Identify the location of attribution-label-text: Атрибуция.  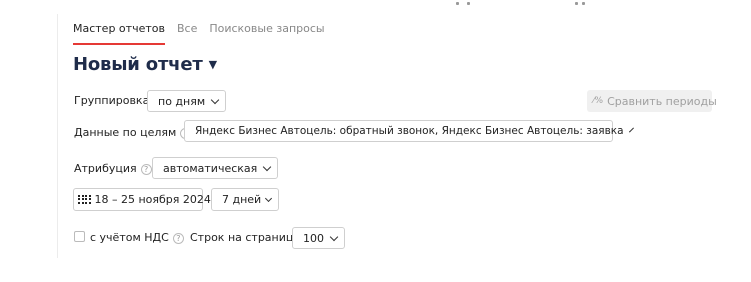
(105, 168).